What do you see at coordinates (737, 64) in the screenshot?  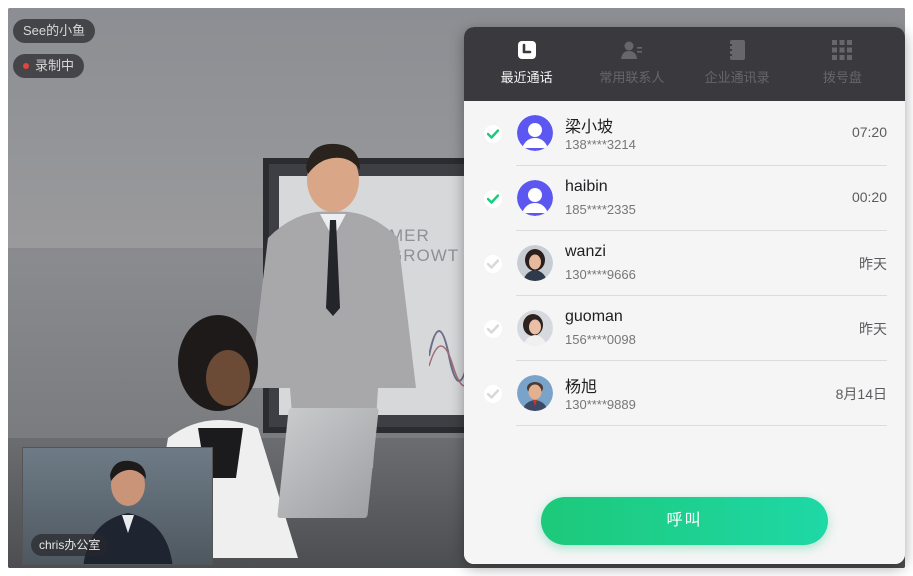 I see `tab-directory: 企业通讯录` at bounding box center [737, 64].